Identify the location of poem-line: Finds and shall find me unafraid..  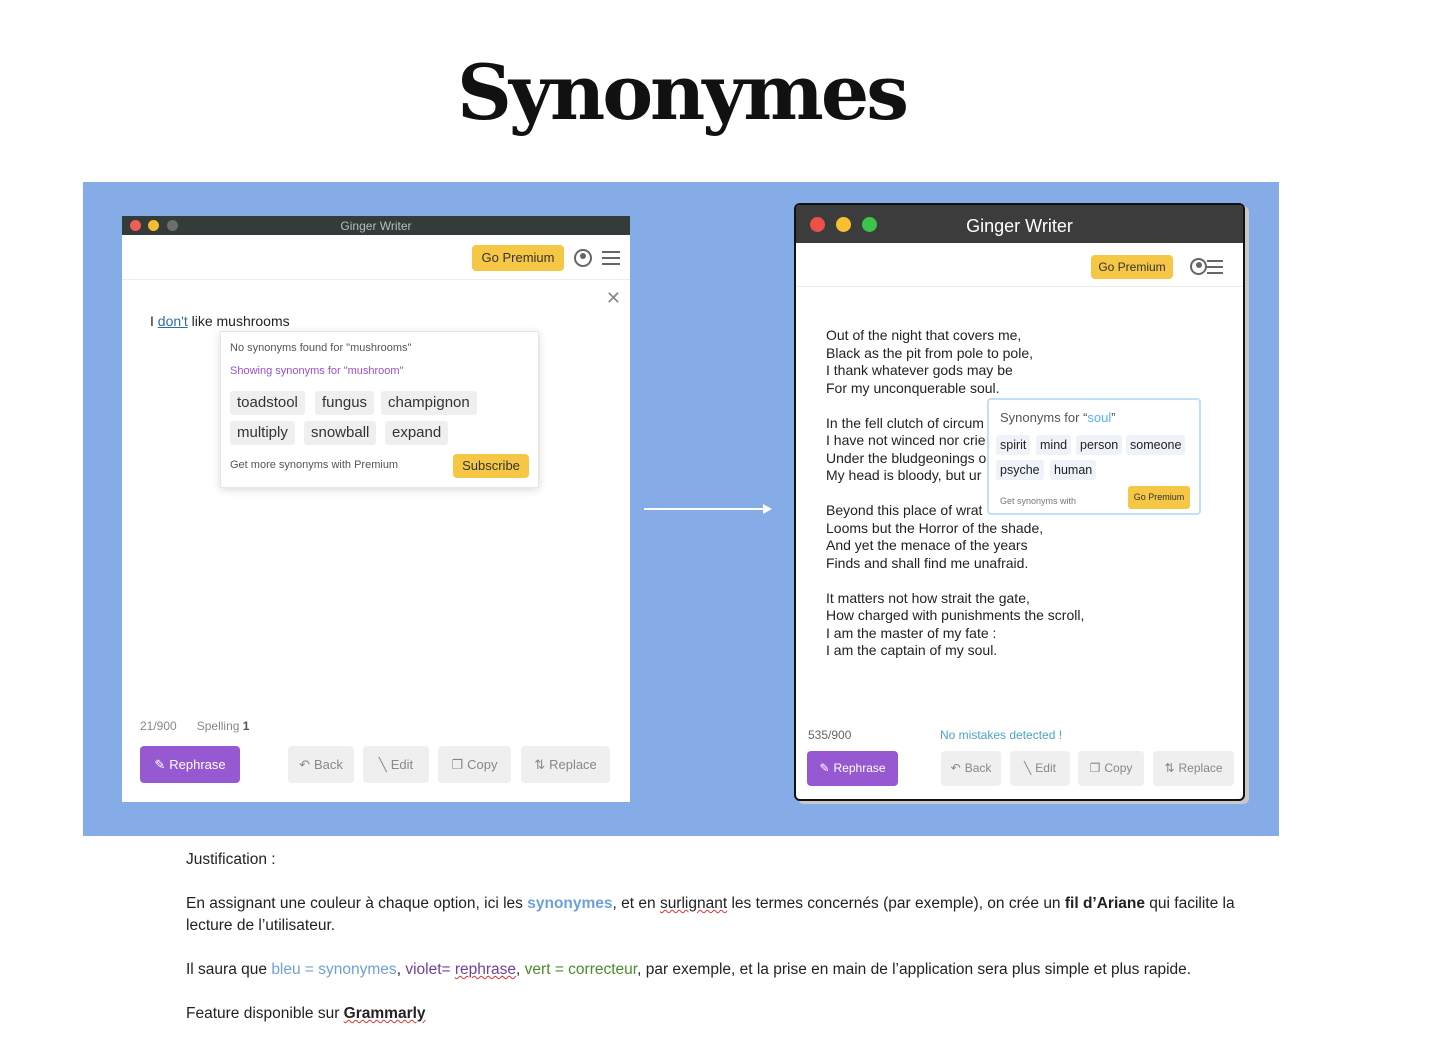
(927, 562).